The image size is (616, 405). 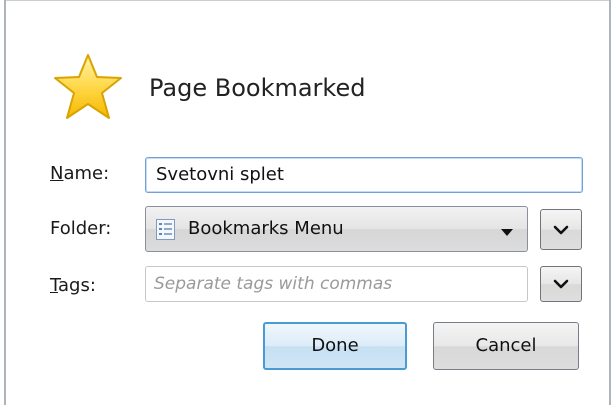 I want to click on dialog-left-border, so click(x=5, y=202).